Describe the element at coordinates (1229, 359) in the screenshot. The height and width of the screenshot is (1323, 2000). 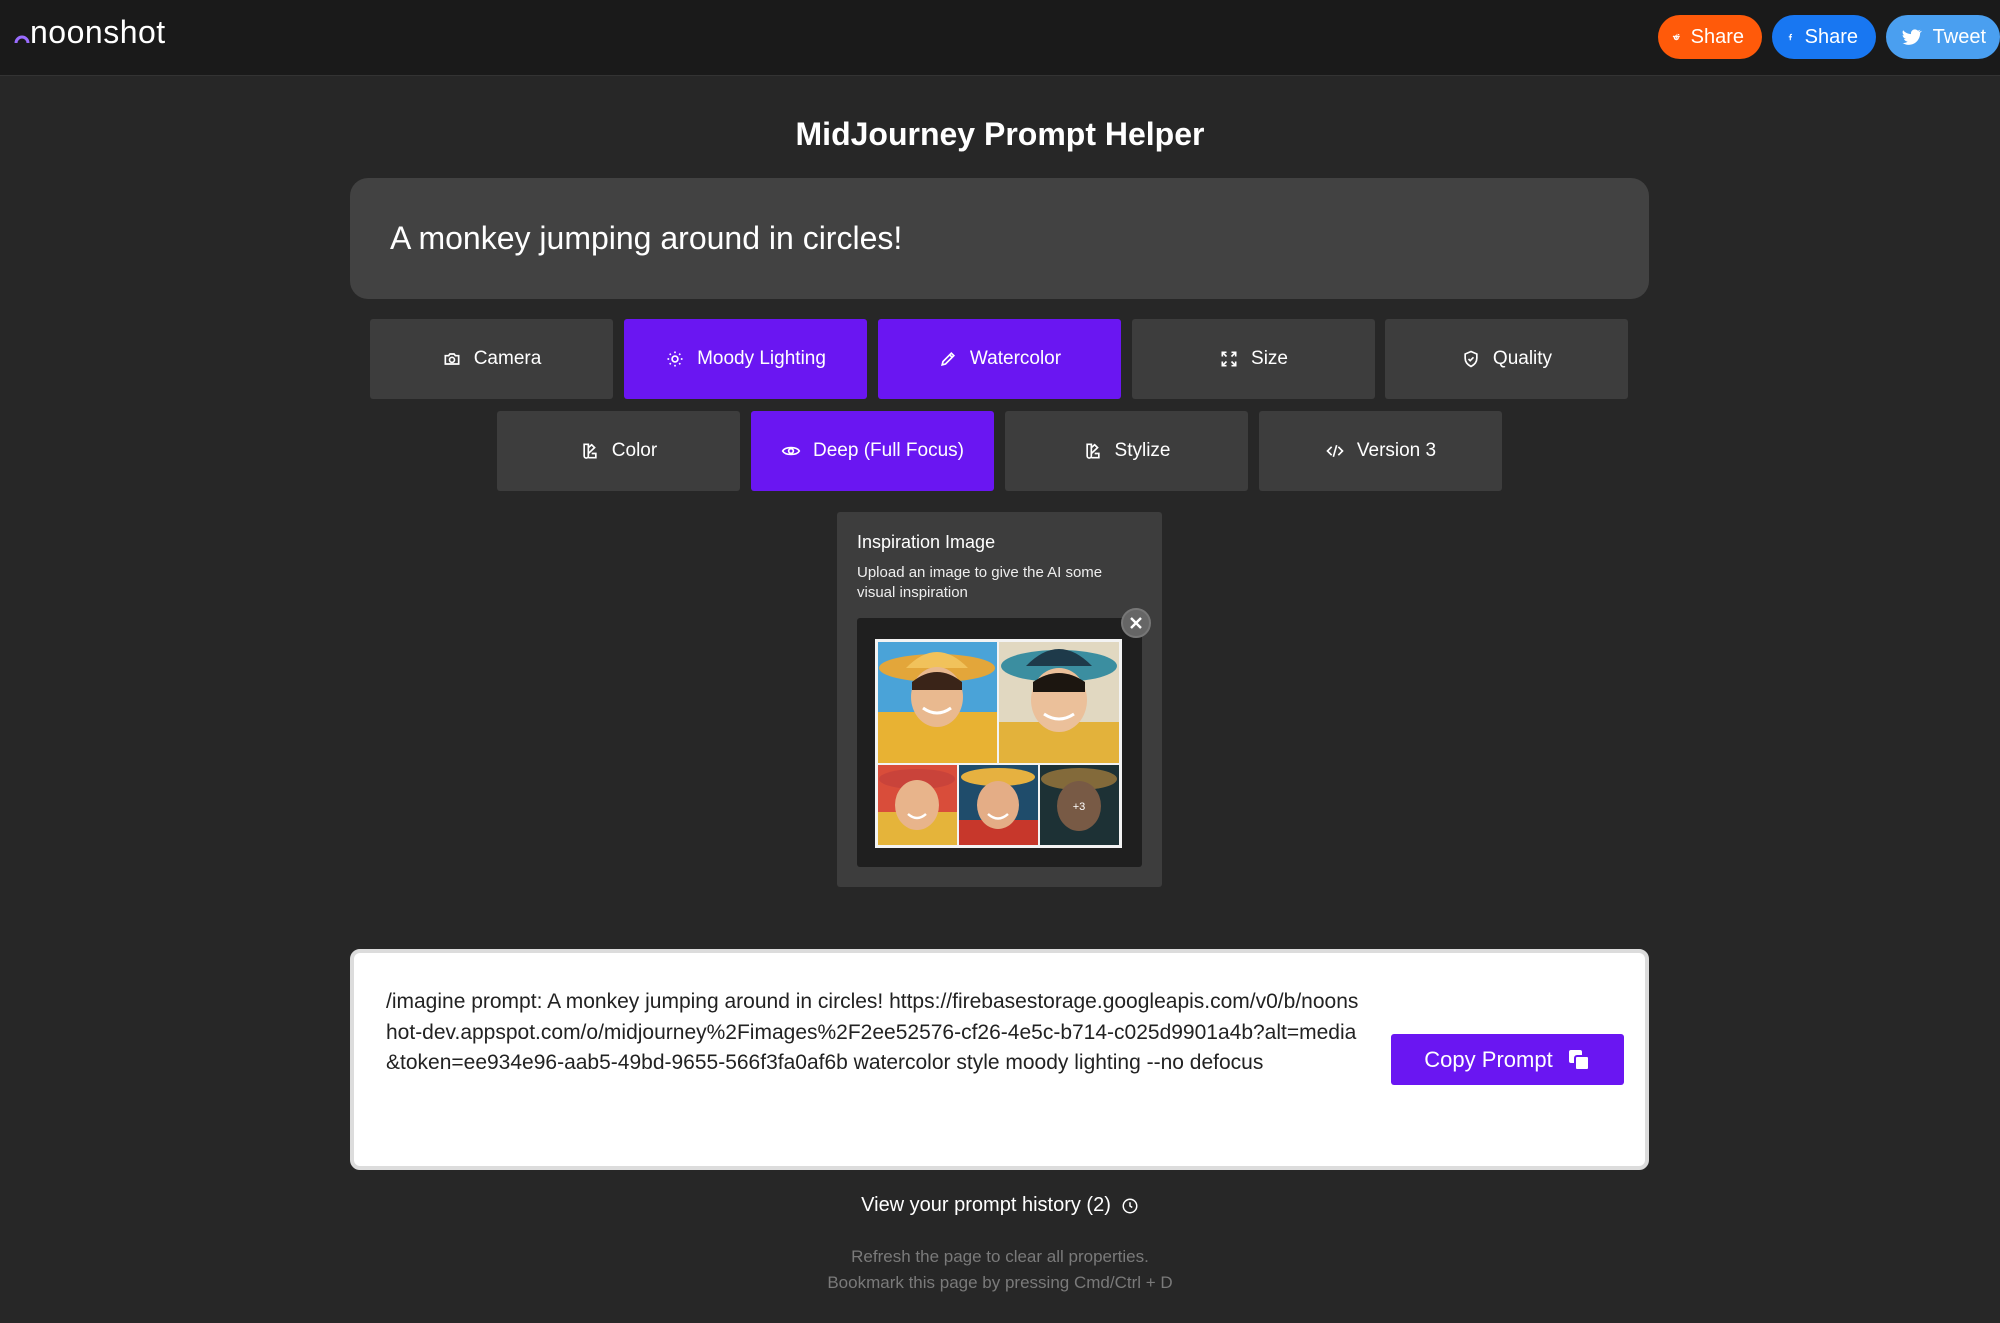
I see `expand-icon` at that location.